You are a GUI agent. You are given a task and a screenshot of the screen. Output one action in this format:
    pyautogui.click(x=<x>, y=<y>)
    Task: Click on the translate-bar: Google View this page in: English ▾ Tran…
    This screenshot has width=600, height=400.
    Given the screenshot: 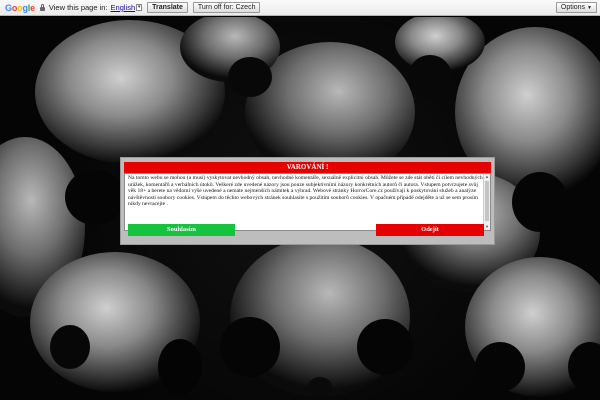 What is the action you would take?
    pyautogui.click(x=300, y=8)
    